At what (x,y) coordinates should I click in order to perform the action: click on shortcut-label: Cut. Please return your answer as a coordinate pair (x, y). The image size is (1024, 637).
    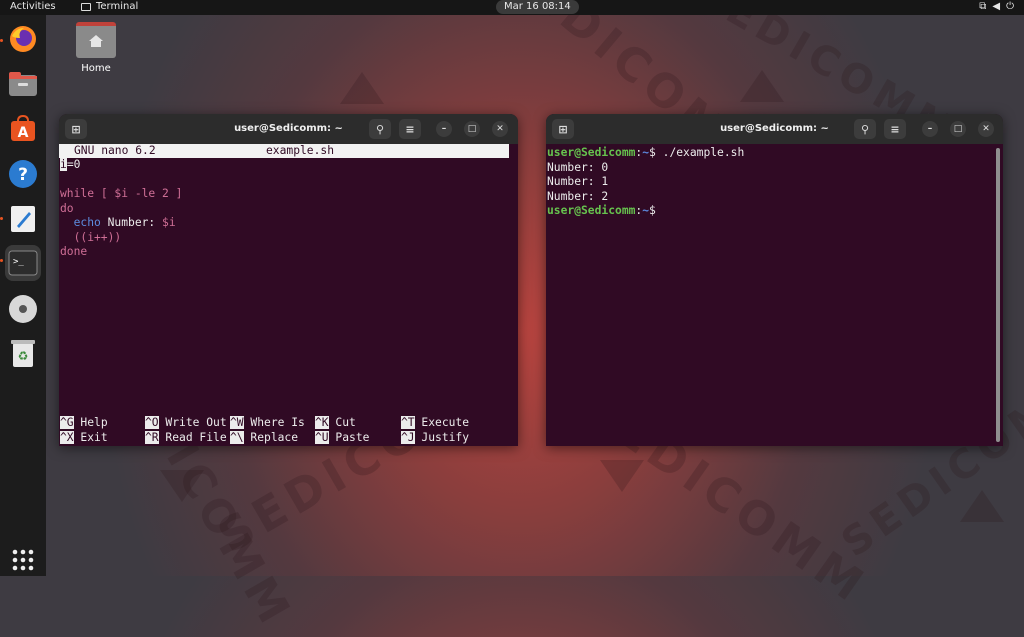
    Looking at the image, I should click on (342, 422).